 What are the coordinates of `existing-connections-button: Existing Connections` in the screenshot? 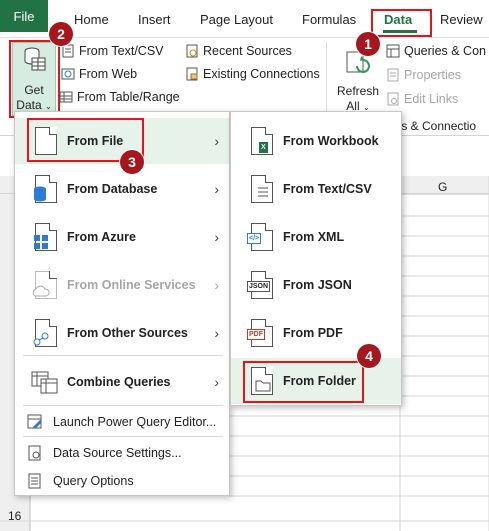 It's located at (252, 74).